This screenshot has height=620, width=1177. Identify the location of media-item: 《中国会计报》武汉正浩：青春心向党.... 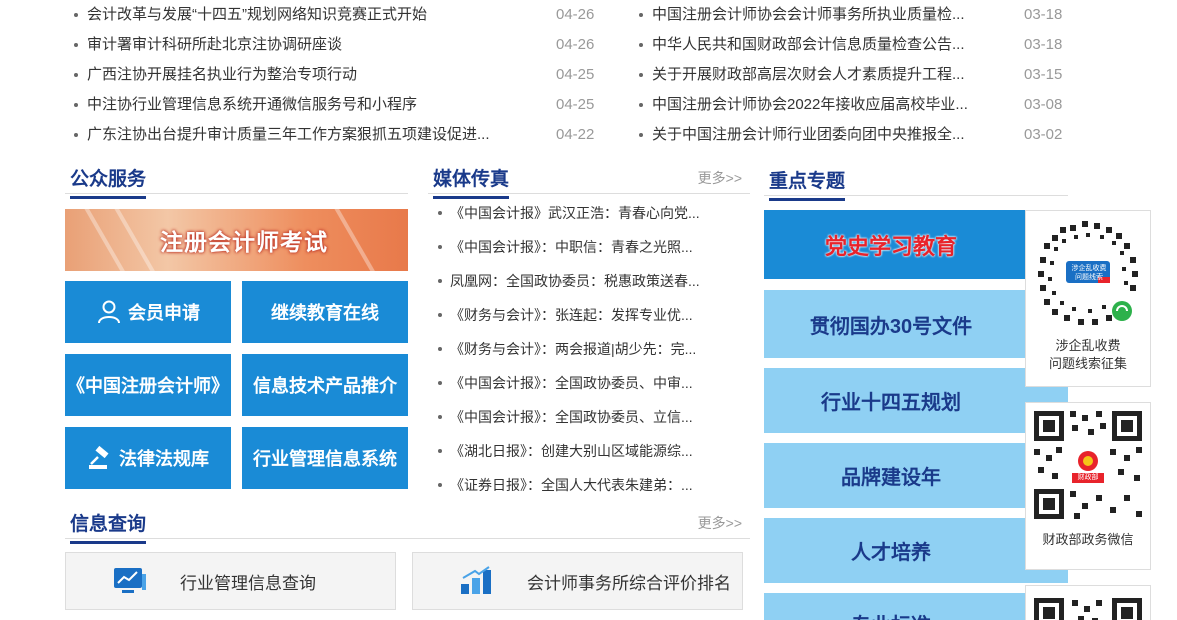
(588, 213).